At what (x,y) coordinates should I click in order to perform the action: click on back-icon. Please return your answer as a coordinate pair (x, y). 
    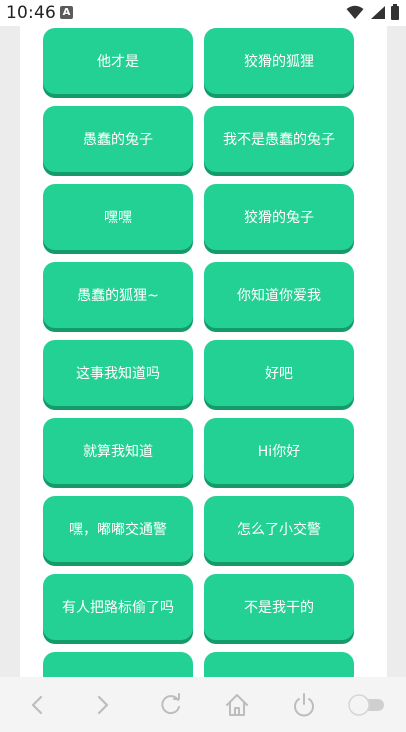
    Looking at the image, I should click on (37, 705).